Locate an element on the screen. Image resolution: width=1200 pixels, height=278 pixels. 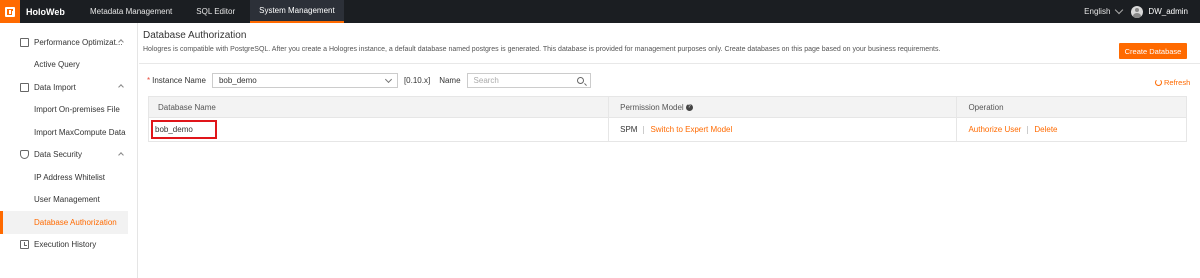
switch-to-expert-model-link: Switch to Expert Model is located at coordinates (691, 129).